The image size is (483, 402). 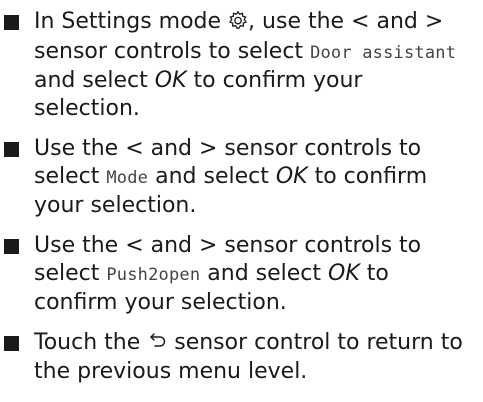 I want to click on display-text: Mode, so click(x=127, y=178).